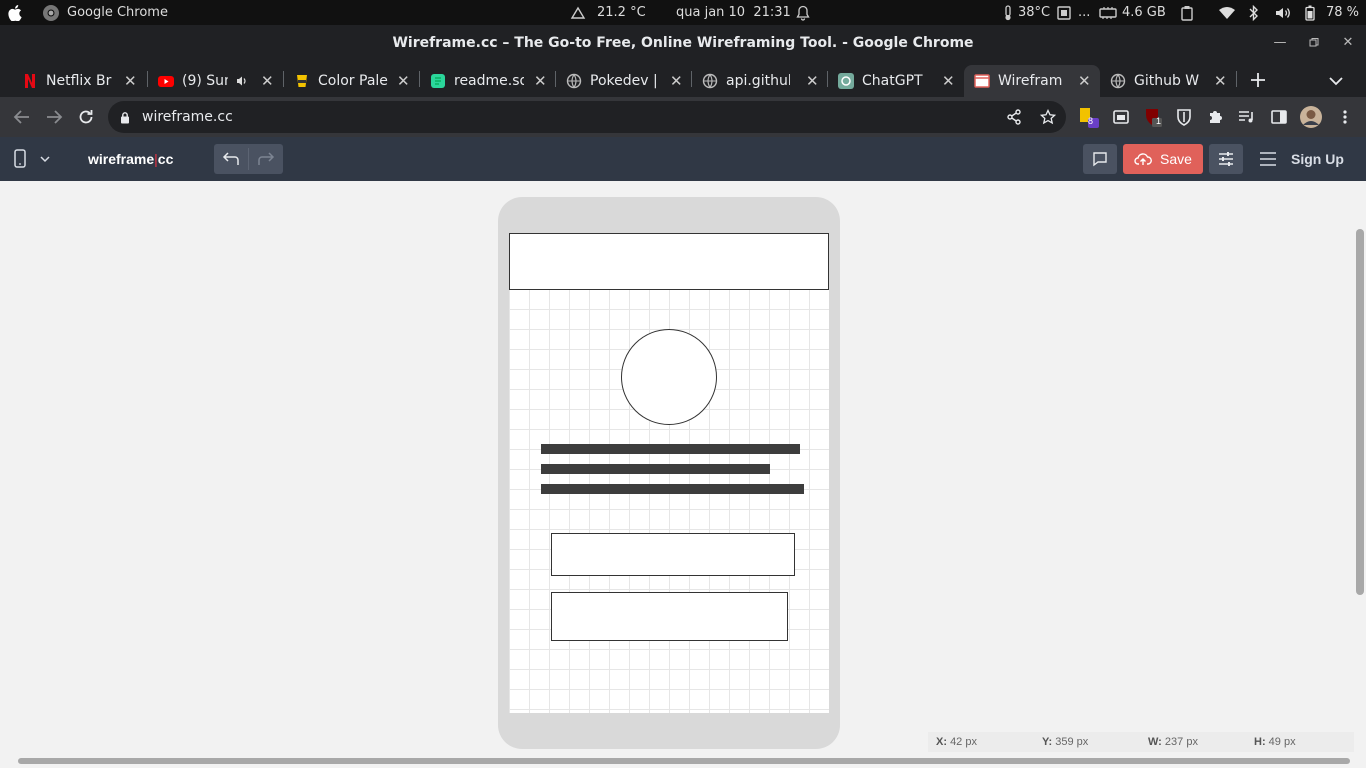 This screenshot has height=768, width=1366. What do you see at coordinates (216, 81) in the screenshot?
I see `tab-youtube: (9) Sun ✕` at bounding box center [216, 81].